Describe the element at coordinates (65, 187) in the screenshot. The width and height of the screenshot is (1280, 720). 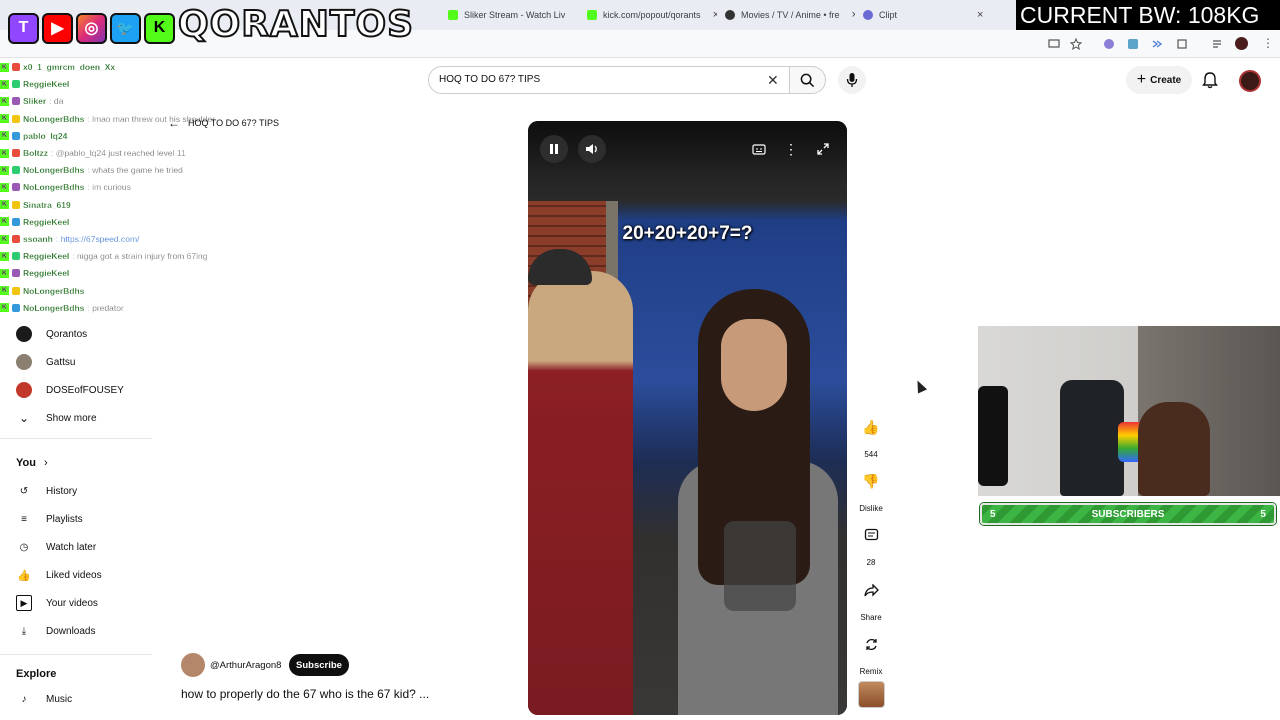
I see `chat-message: K NoLongerBdhs: im curious` at that location.